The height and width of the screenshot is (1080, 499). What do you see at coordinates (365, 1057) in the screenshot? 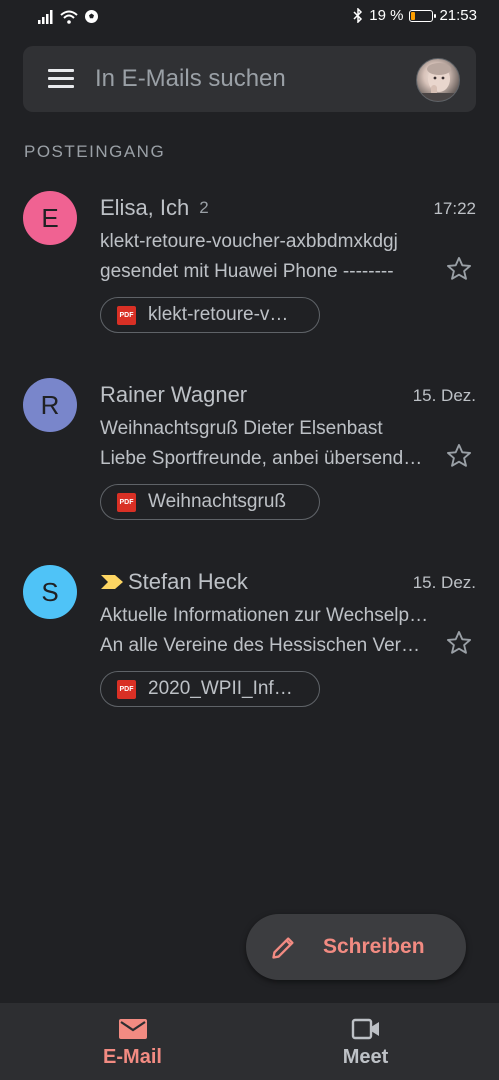
I see `nav-label-meet: Meet` at bounding box center [365, 1057].